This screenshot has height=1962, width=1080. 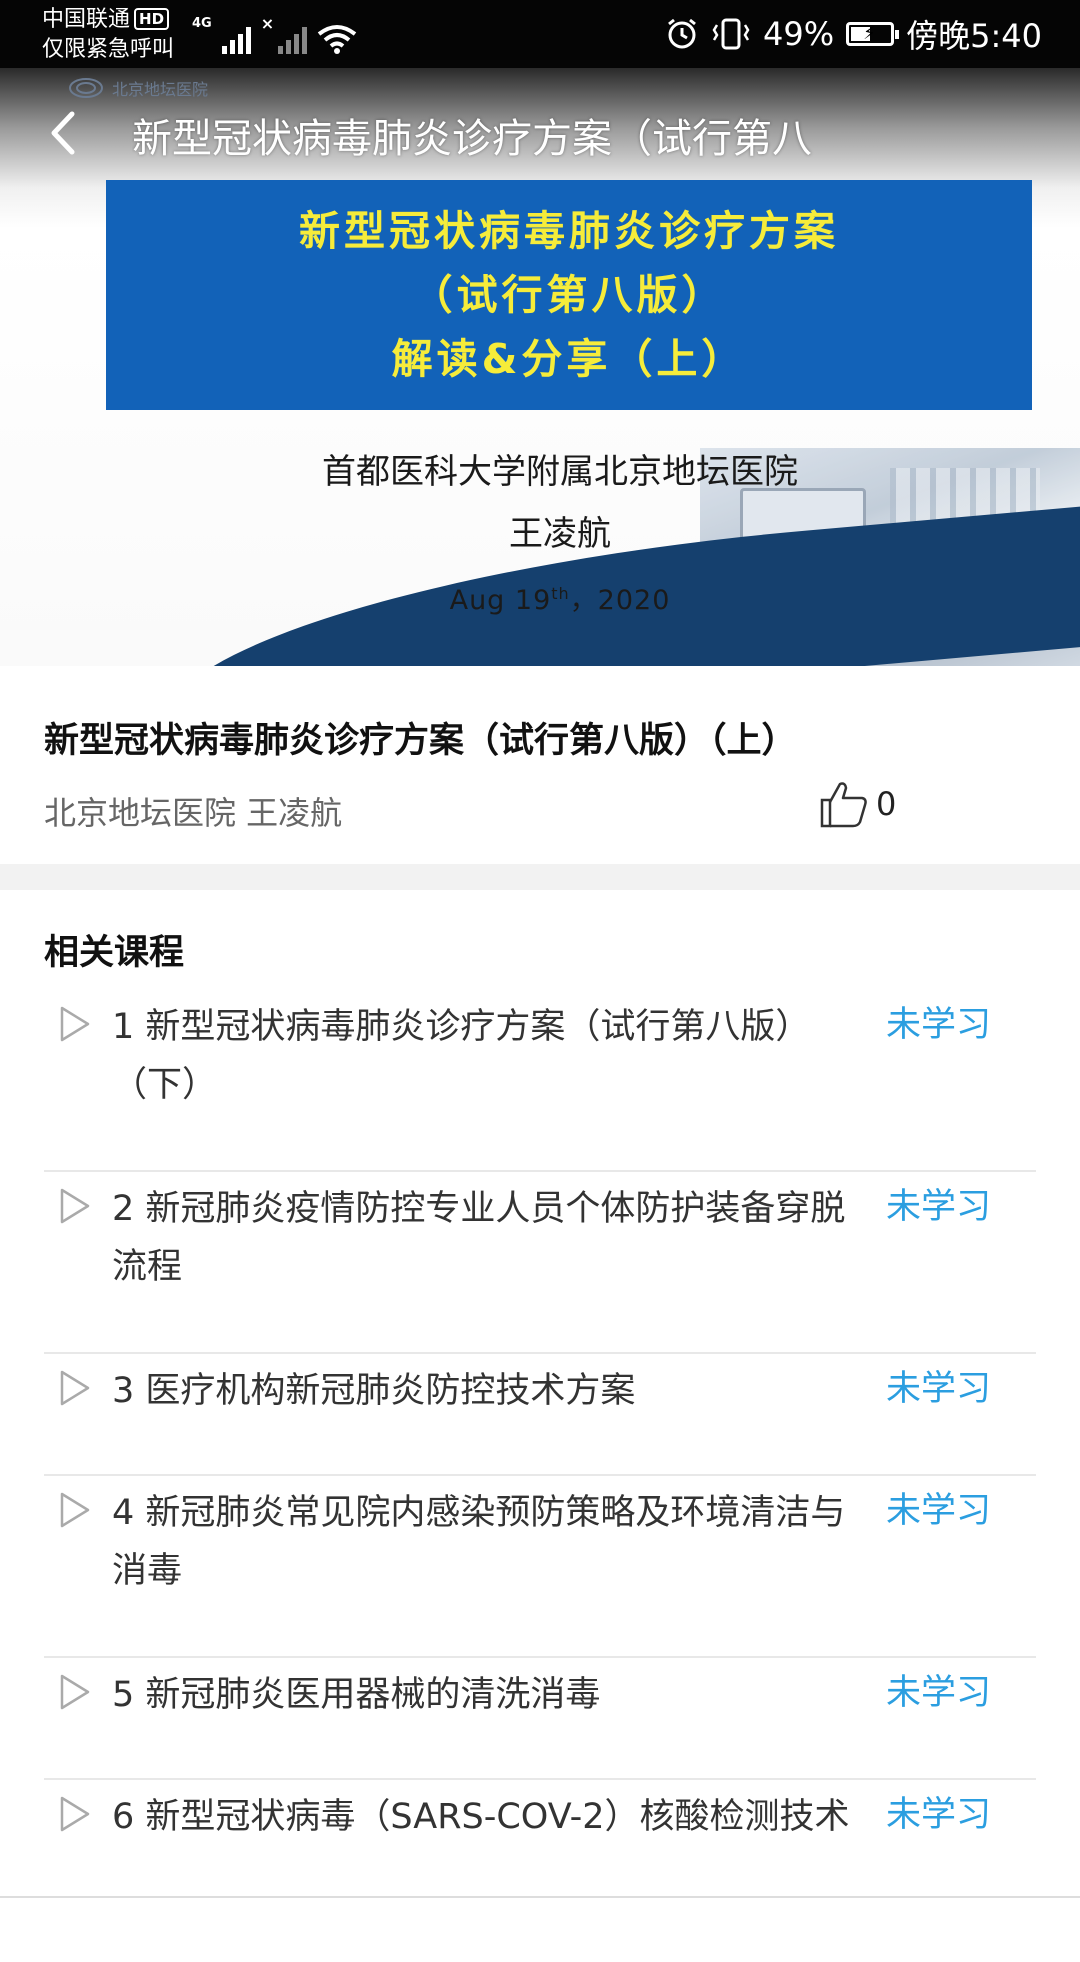 I want to click on course-item-title: 3 医疗机构新冠肺炎防控技术方案, so click(x=374, y=1391).